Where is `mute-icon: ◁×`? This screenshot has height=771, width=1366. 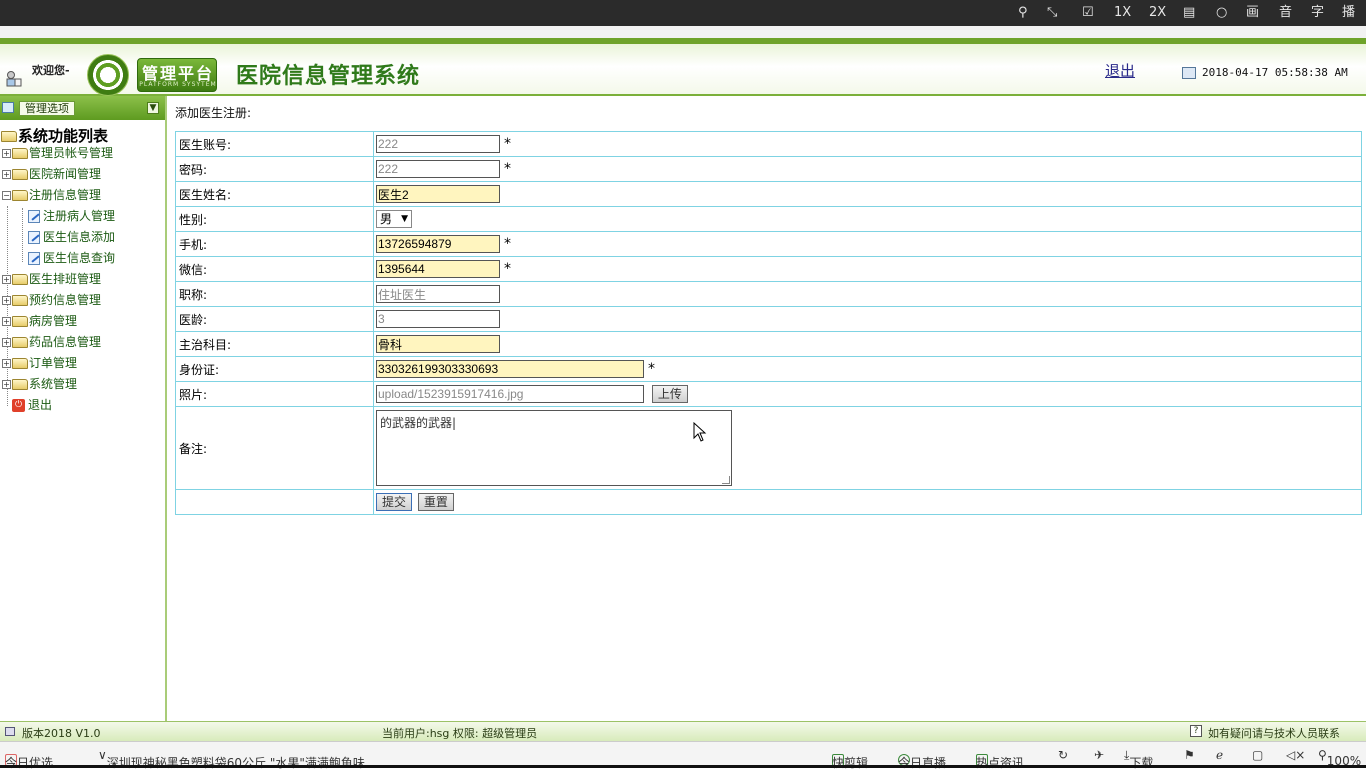
mute-icon: ◁× is located at coordinates (1295, 755).